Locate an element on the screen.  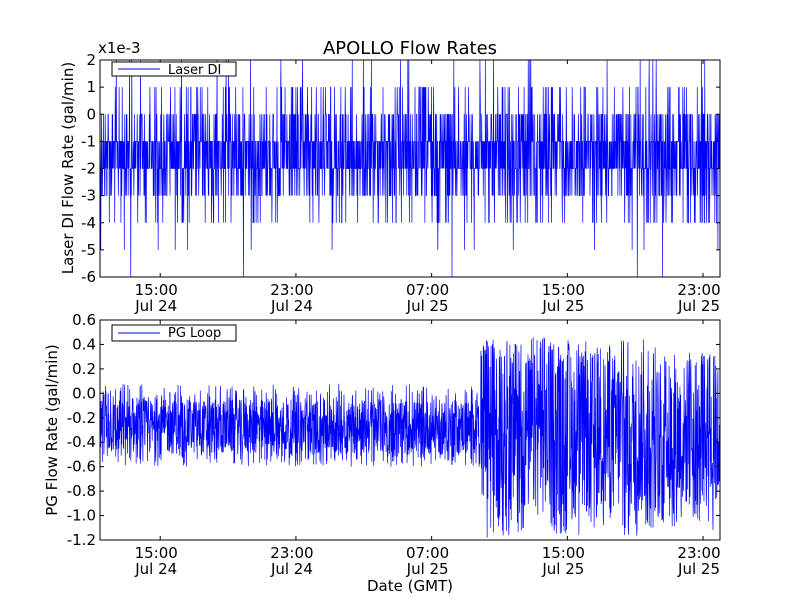
legend-label: PG Loop is located at coordinates (194, 333).